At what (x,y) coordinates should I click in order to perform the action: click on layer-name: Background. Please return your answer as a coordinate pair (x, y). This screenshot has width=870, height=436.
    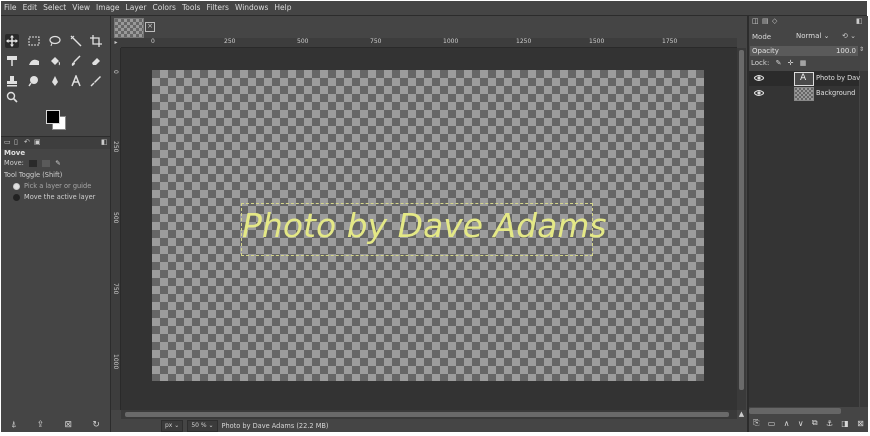
    Looking at the image, I should click on (836, 93).